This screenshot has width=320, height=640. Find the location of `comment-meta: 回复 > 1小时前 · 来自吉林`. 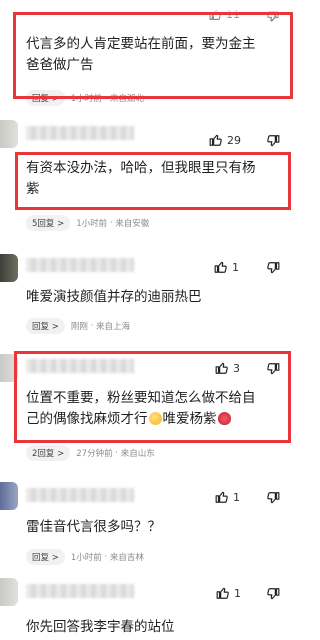

comment-meta: 回复 > 1小时前 · 来自吉林 is located at coordinates (85, 557).